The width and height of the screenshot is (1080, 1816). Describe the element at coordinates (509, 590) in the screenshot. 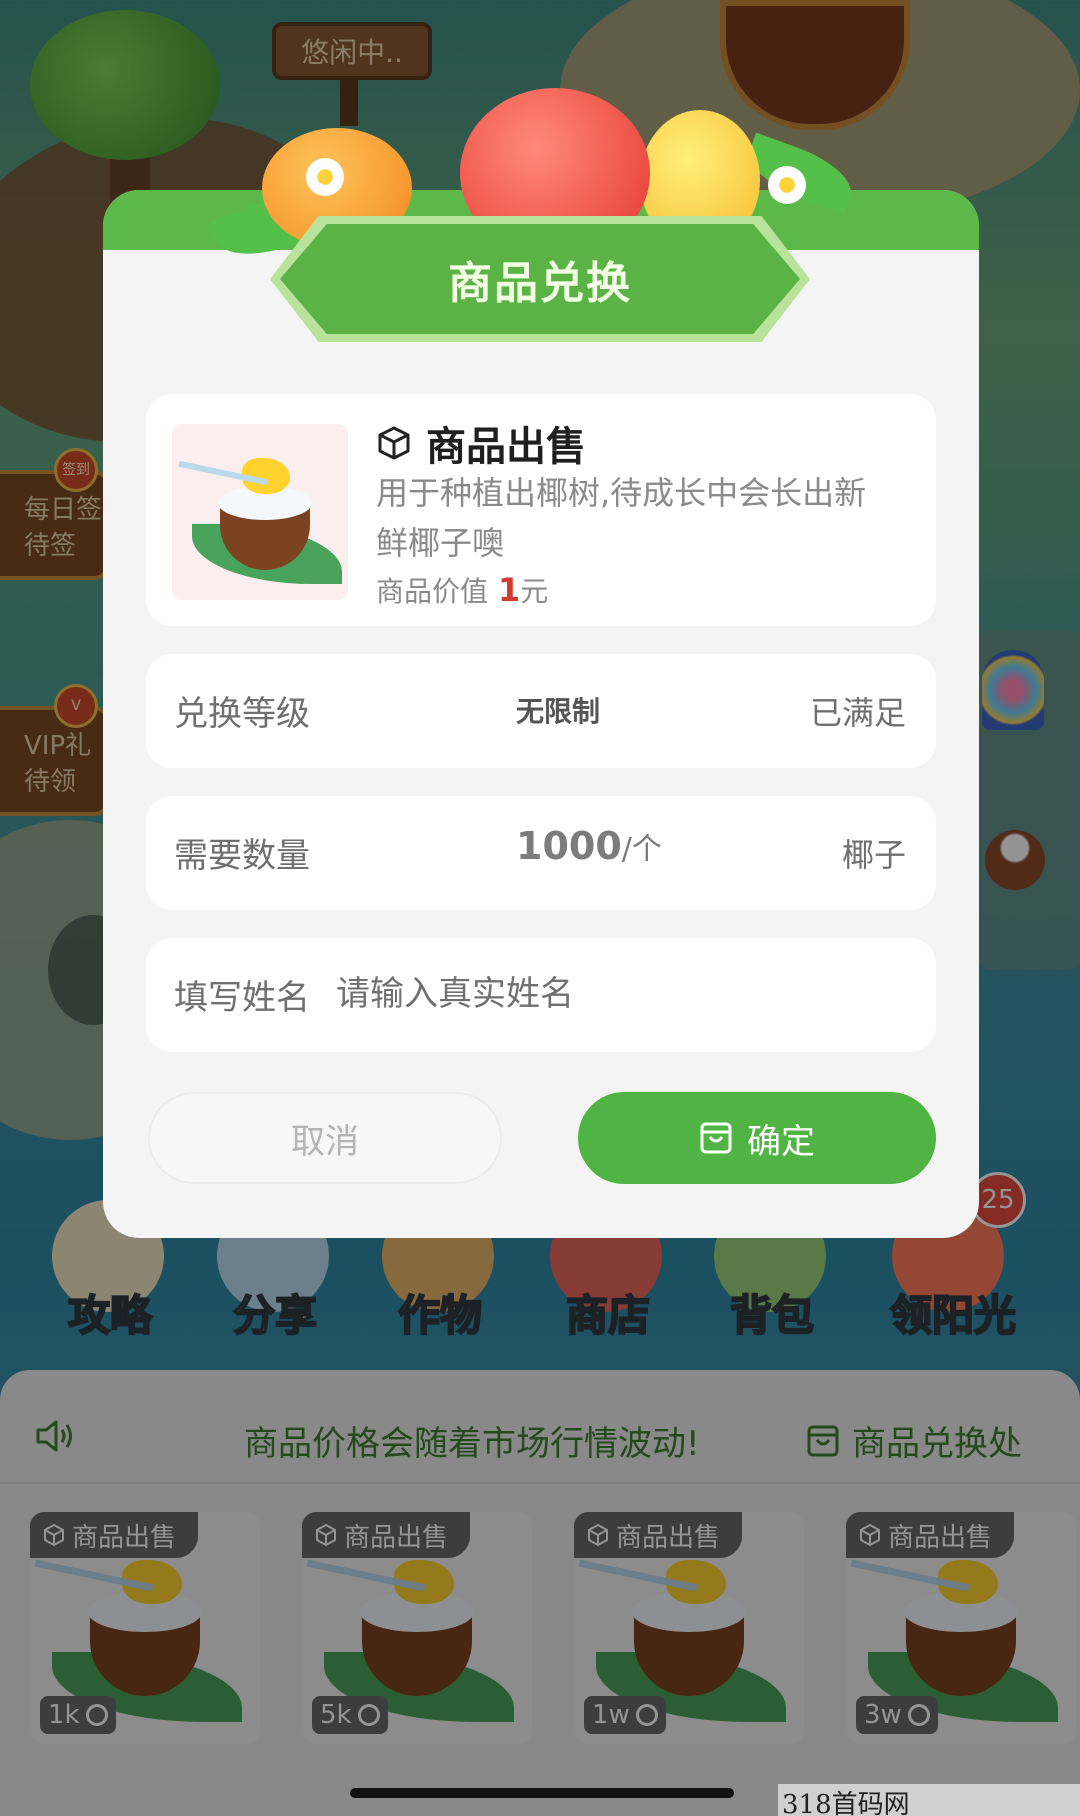

I see `price-value: 1` at that location.